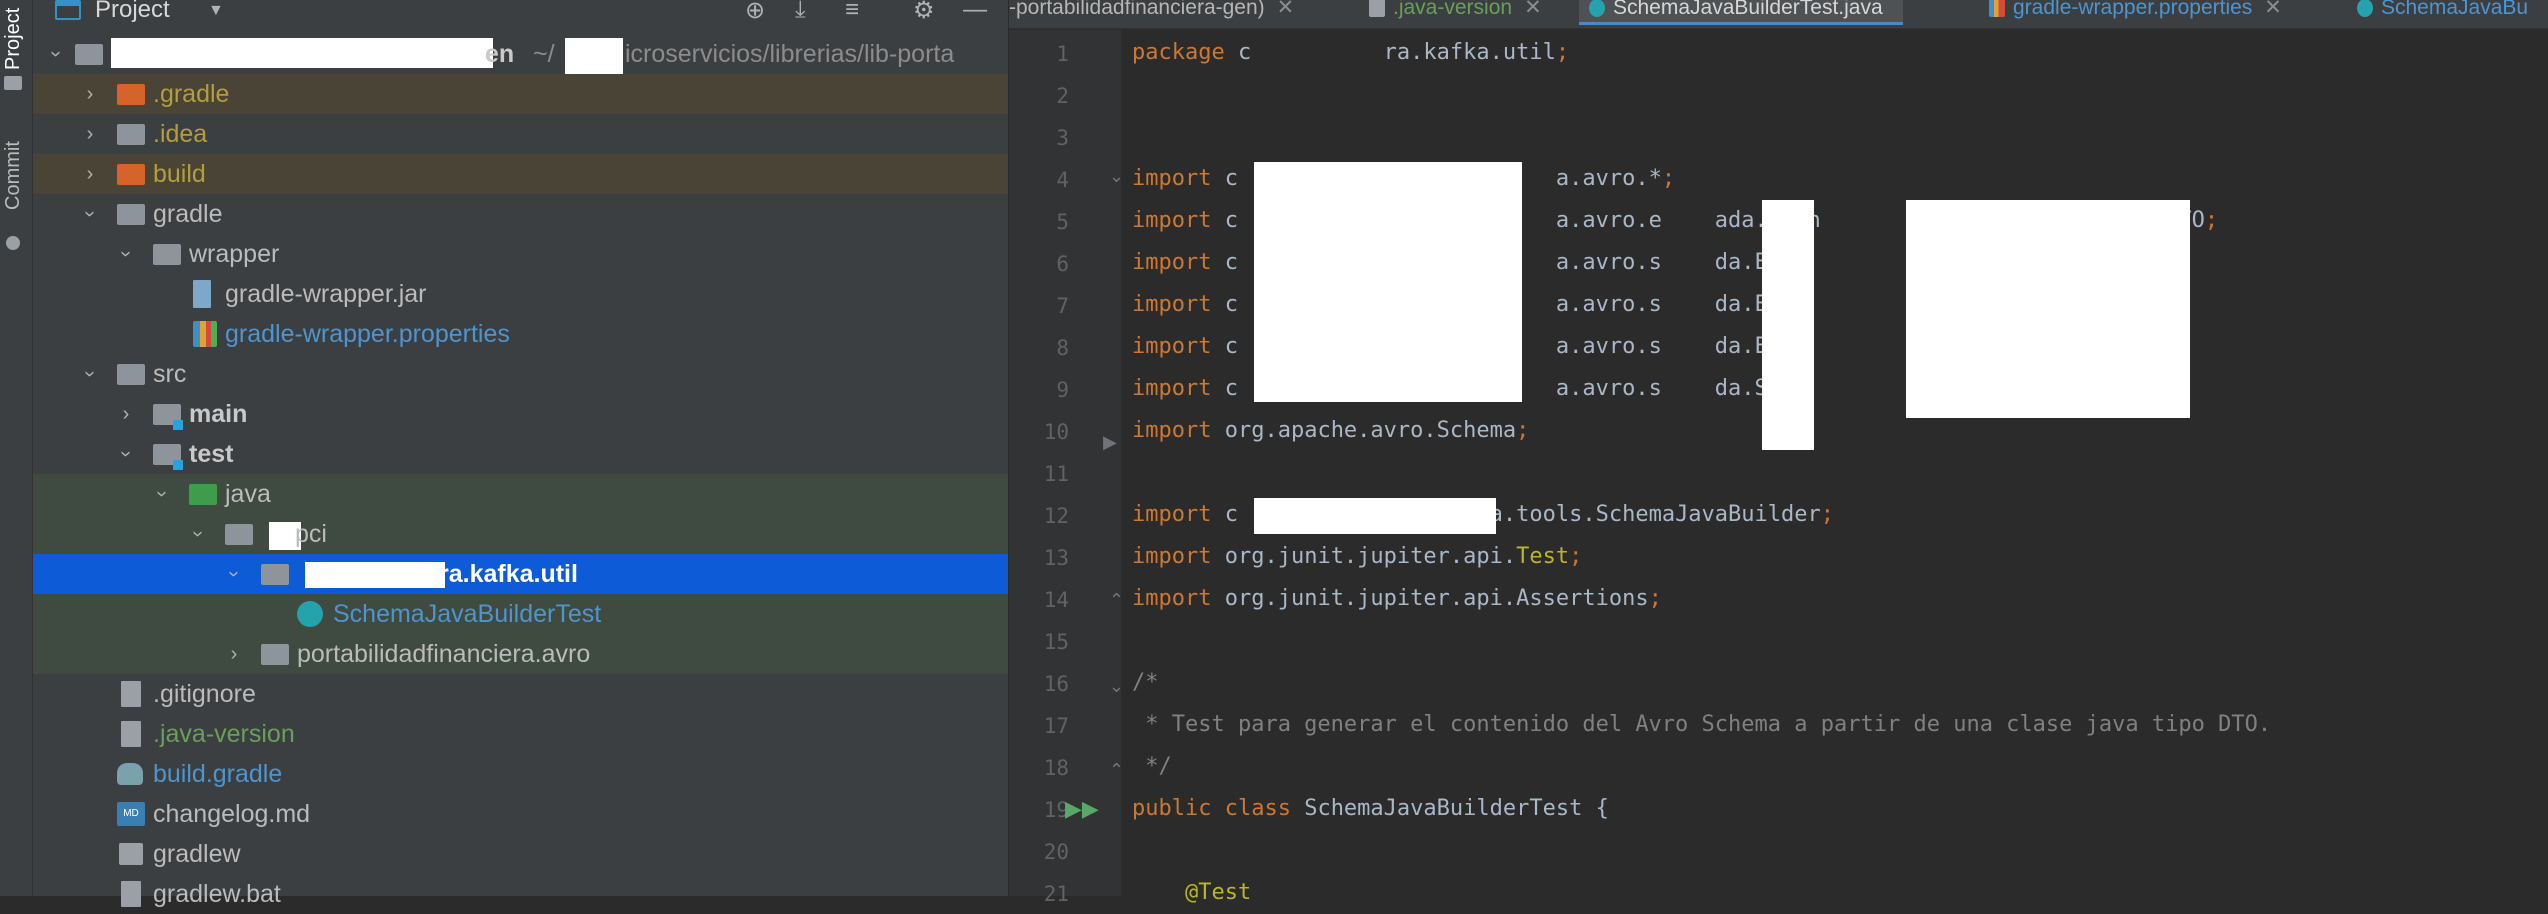 This screenshot has width=2548, height=914. I want to click on gear-icon: ⚙, so click(924, 12).